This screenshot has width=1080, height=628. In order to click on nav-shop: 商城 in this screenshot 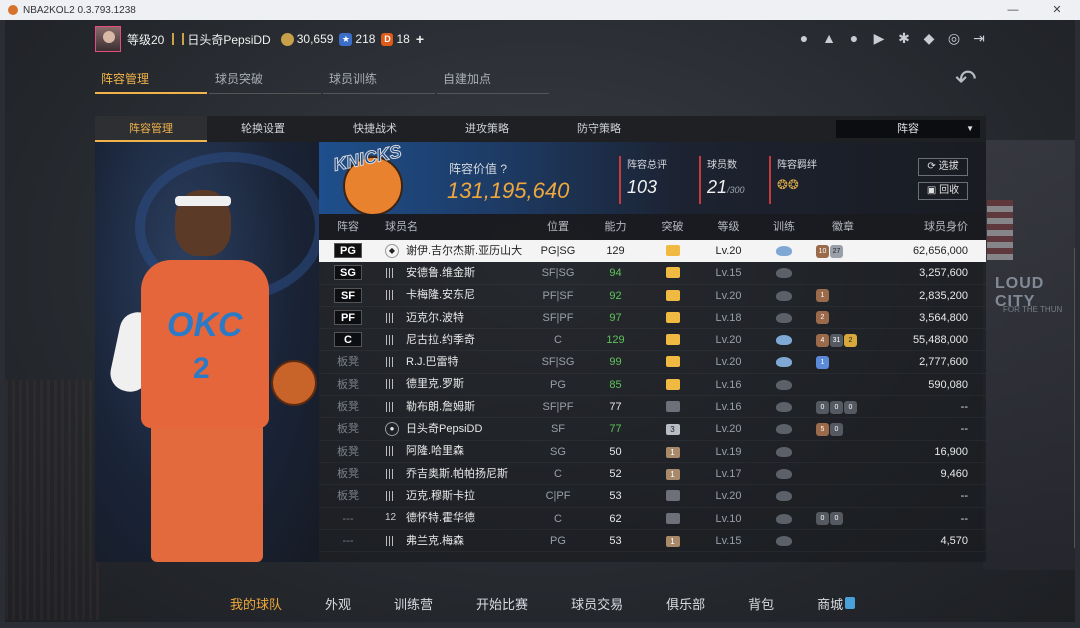, I will do `click(836, 603)`.